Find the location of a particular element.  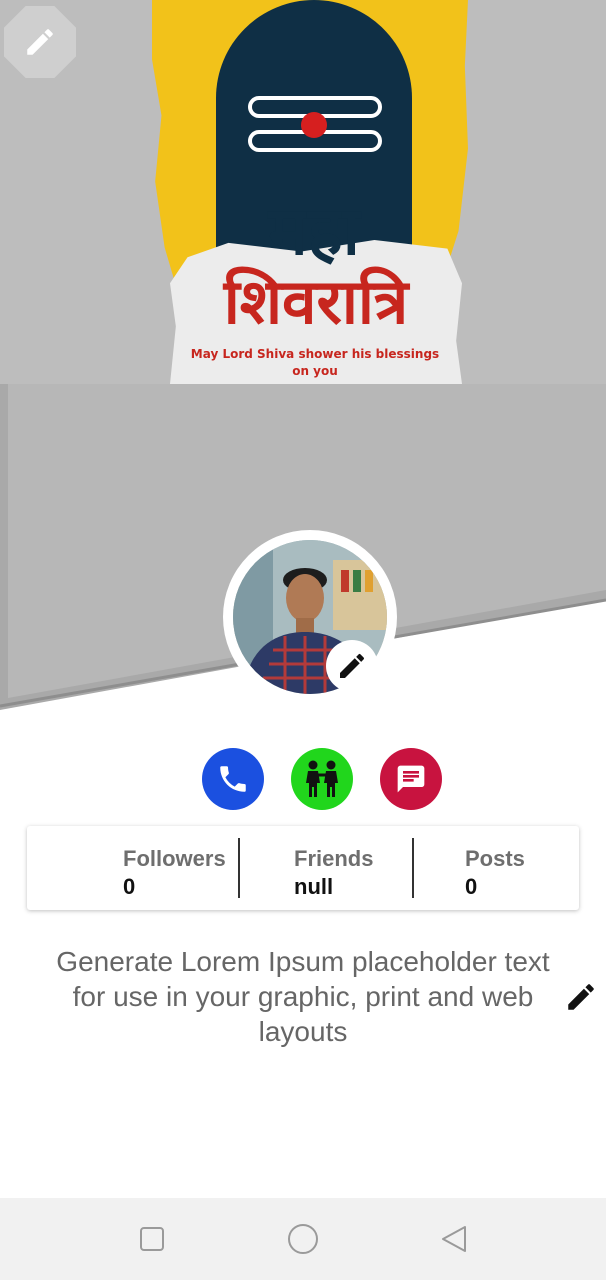

people-icon is located at coordinates (322, 778).